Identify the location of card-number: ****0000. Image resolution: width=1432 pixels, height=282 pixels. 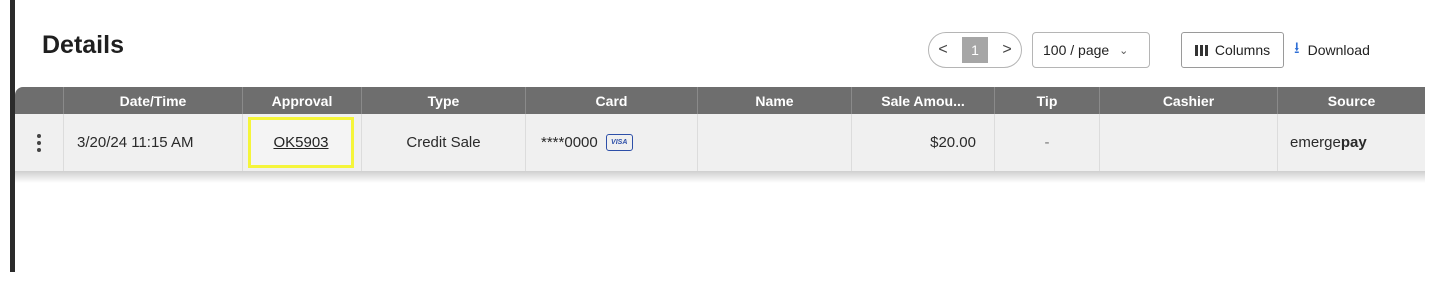
(569, 142).